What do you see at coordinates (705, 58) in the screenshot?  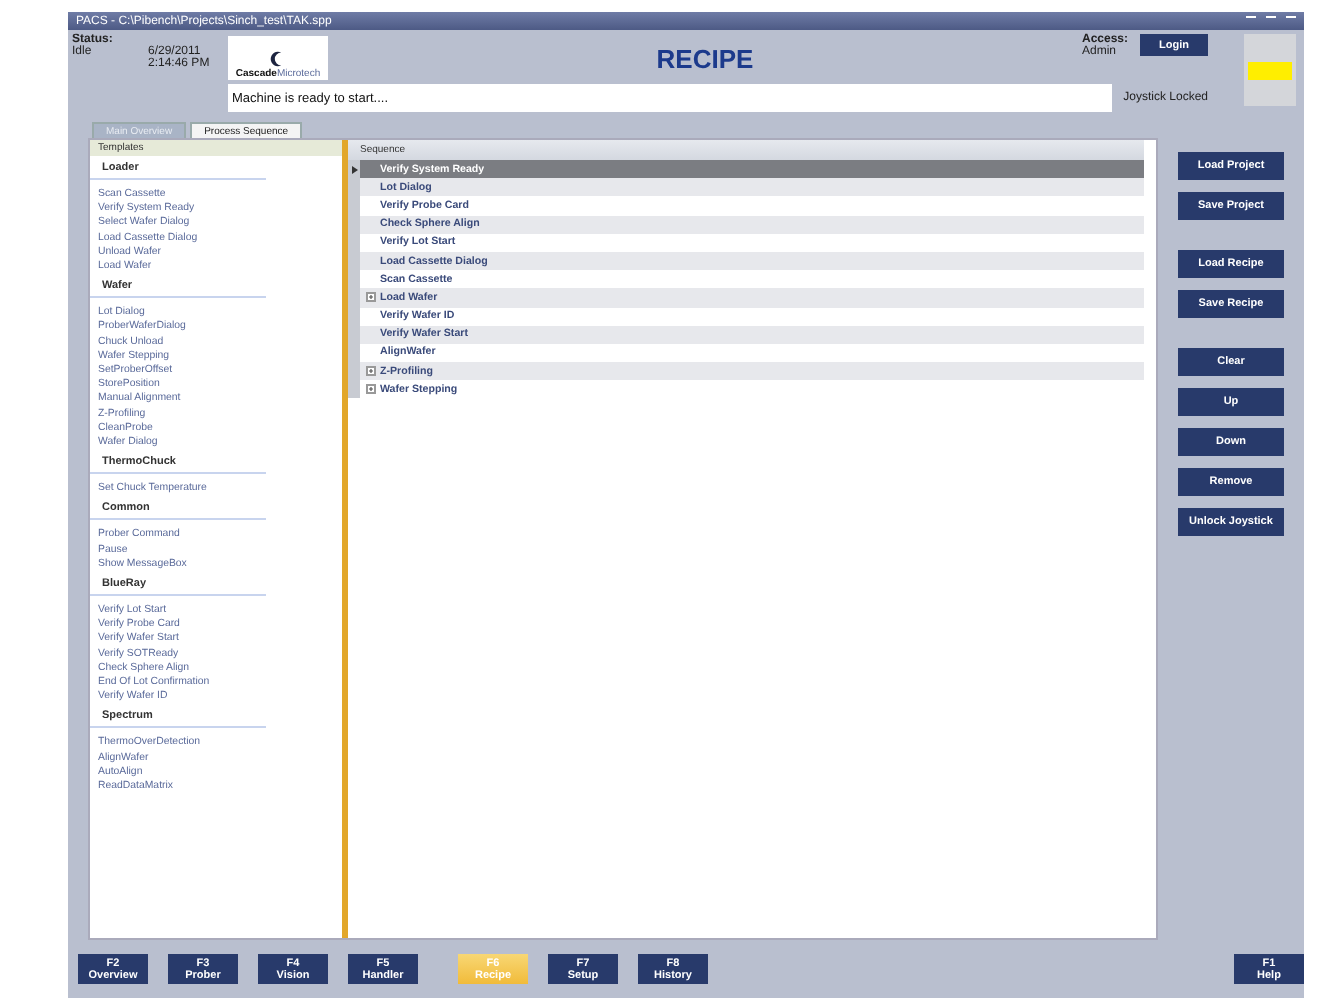 I see `screen-title: RECIPE` at bounding box center [705, 58].